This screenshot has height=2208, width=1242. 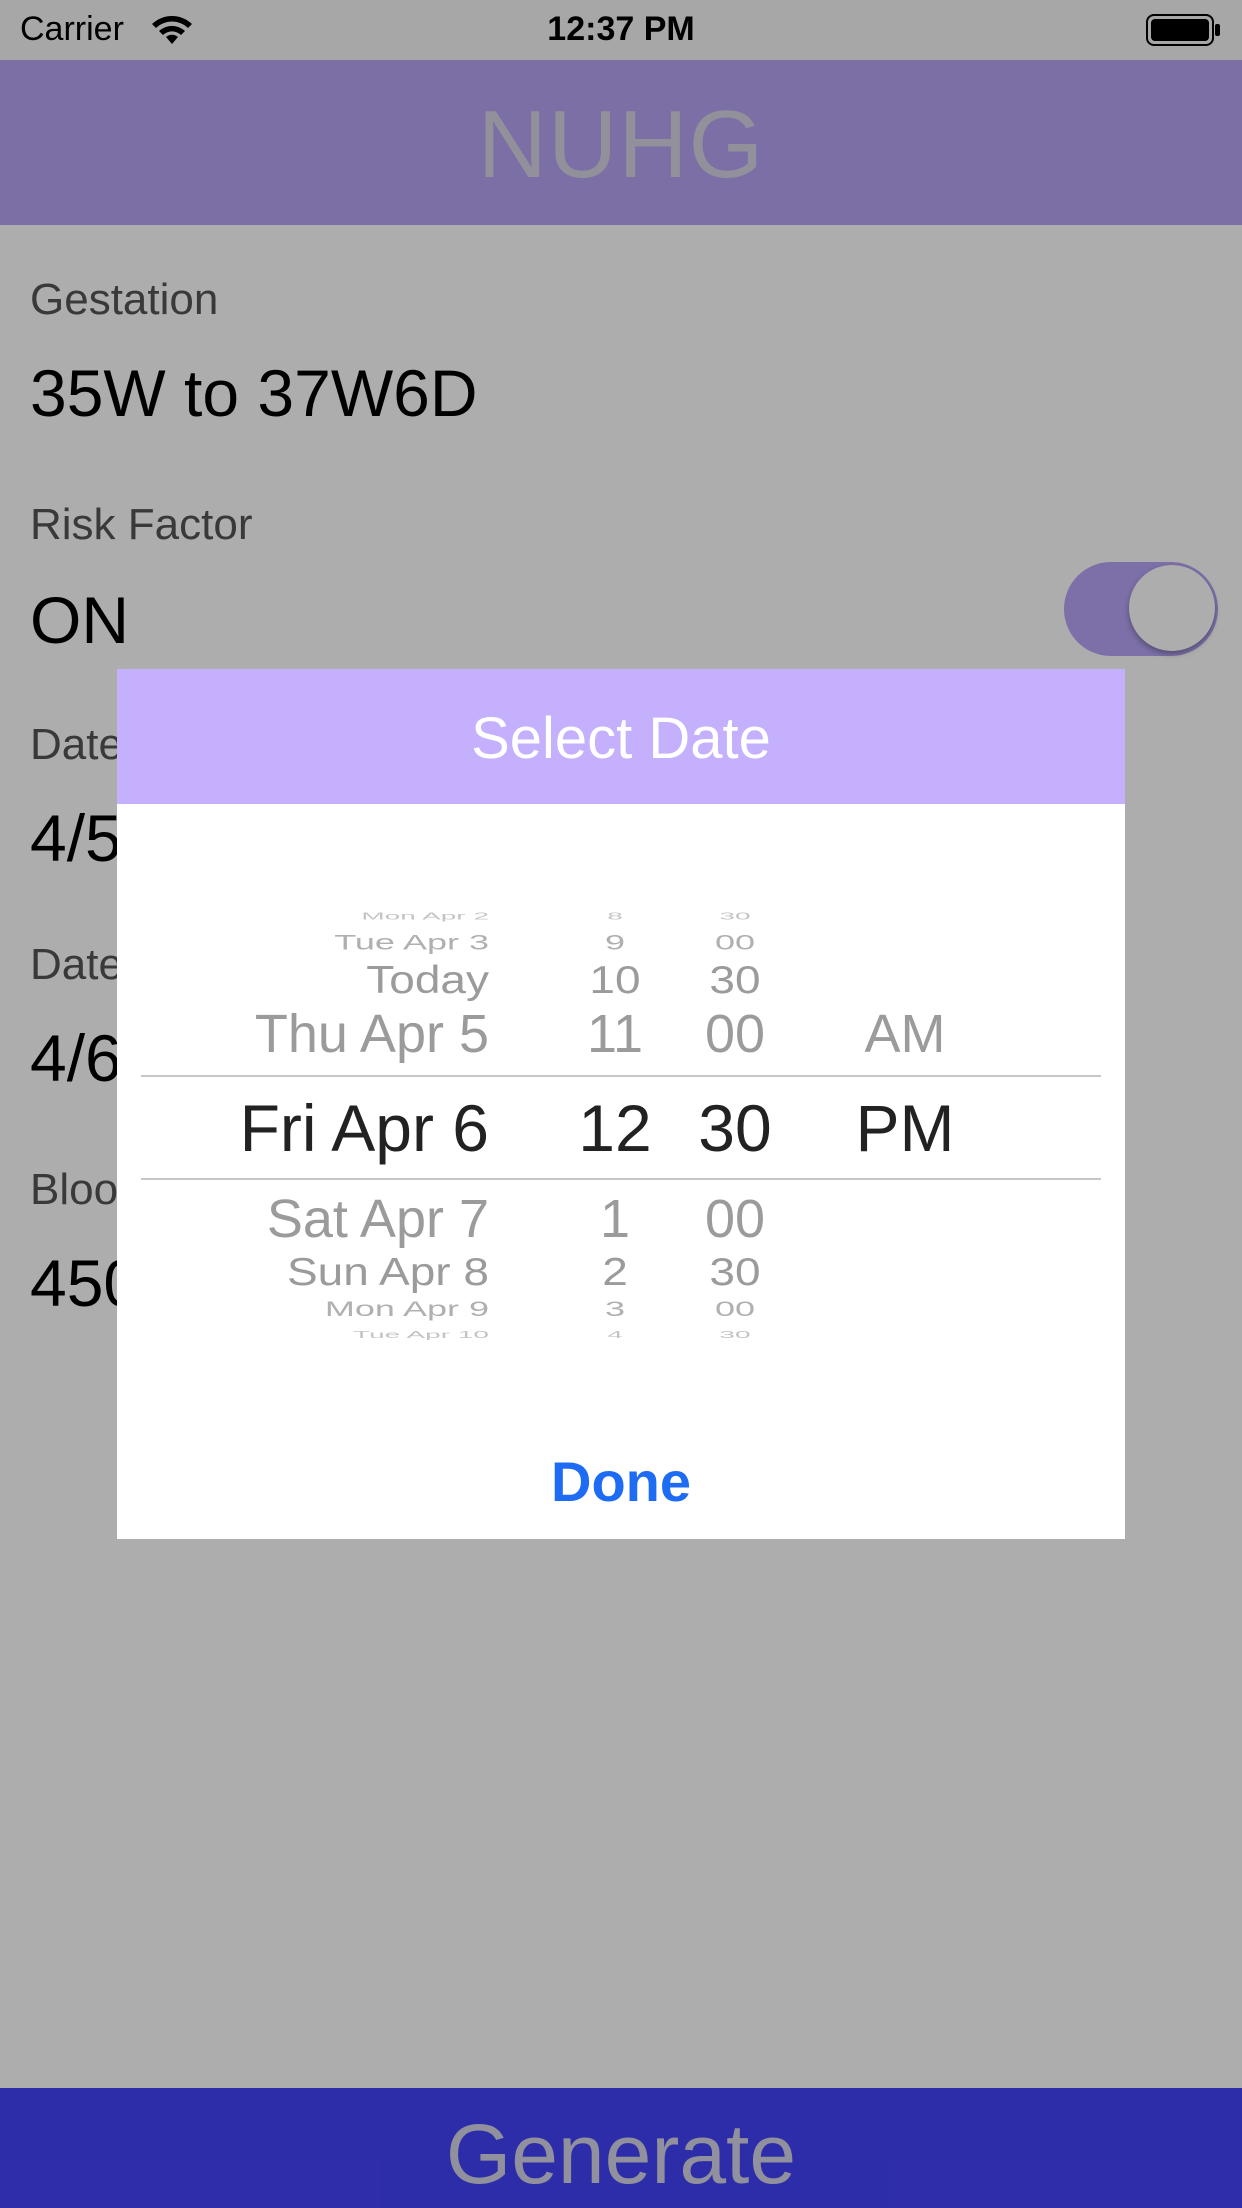 I want to click on picker-day-item: Thu Apr 5, so click(x=319, y=1034).